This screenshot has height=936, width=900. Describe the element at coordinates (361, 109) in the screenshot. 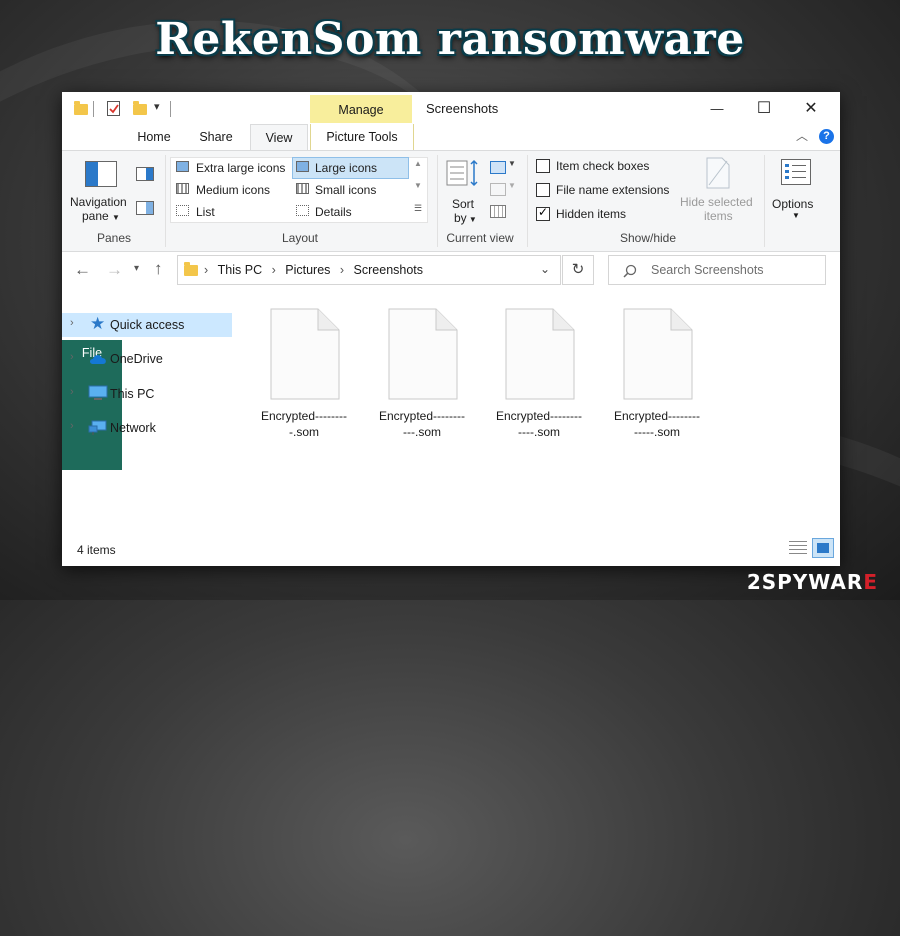

I see `manage-context-tab: Manage` at that location.